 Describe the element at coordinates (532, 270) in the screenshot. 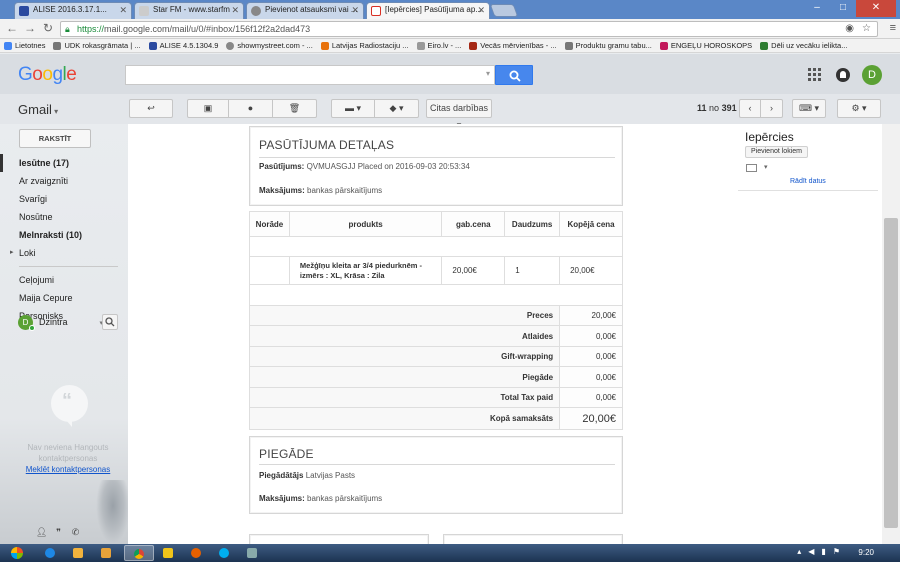

I see `quantity-cell: 1` at that location.